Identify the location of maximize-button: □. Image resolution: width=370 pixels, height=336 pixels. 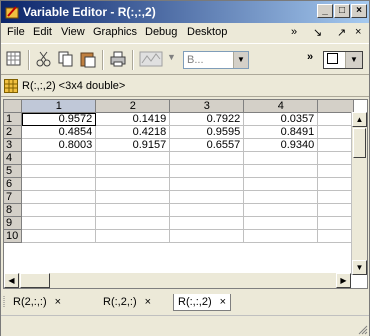
(342, 11).